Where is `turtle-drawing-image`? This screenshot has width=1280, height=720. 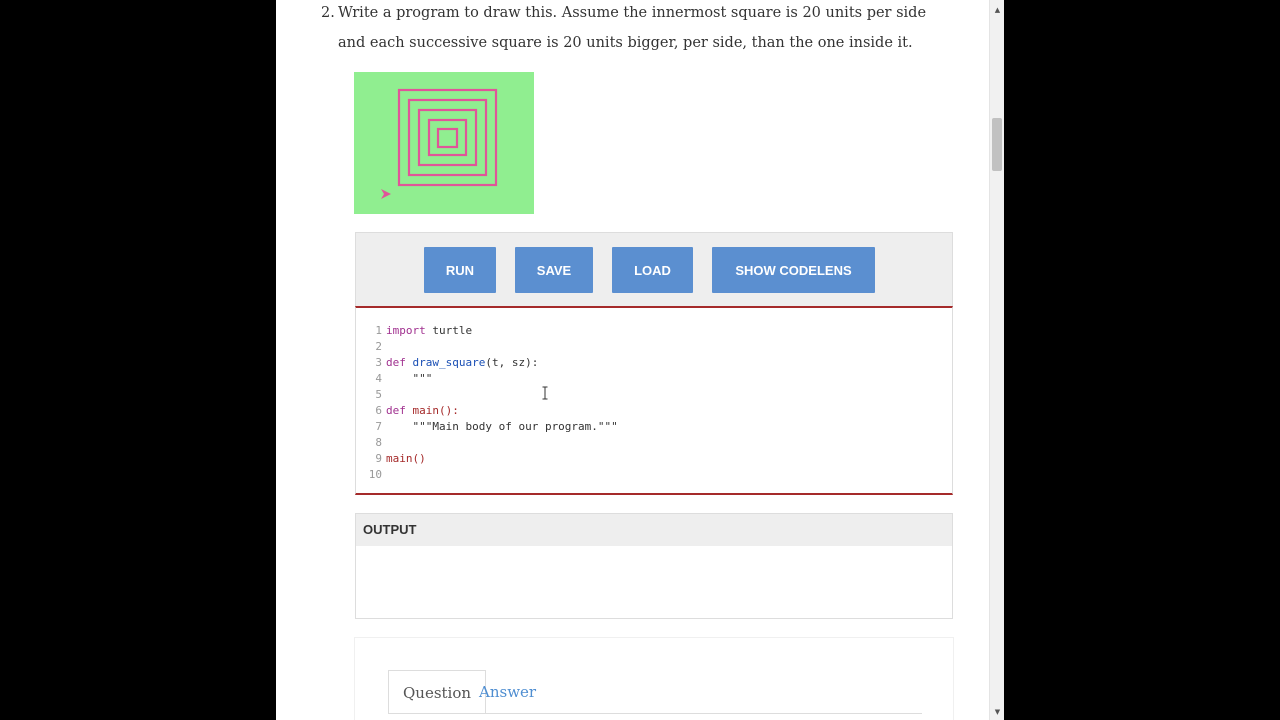
turtle-drawing-image is located at coordinates (444, 143).